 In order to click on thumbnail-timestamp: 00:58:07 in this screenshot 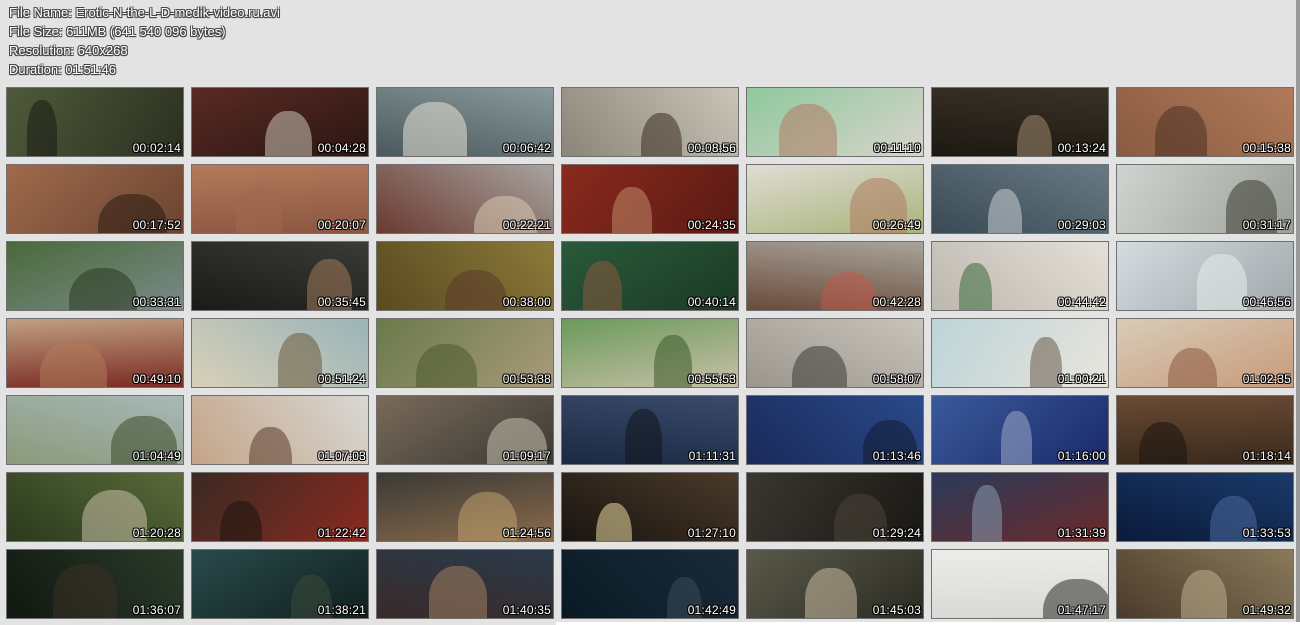, I will do `click(896, 379)`.